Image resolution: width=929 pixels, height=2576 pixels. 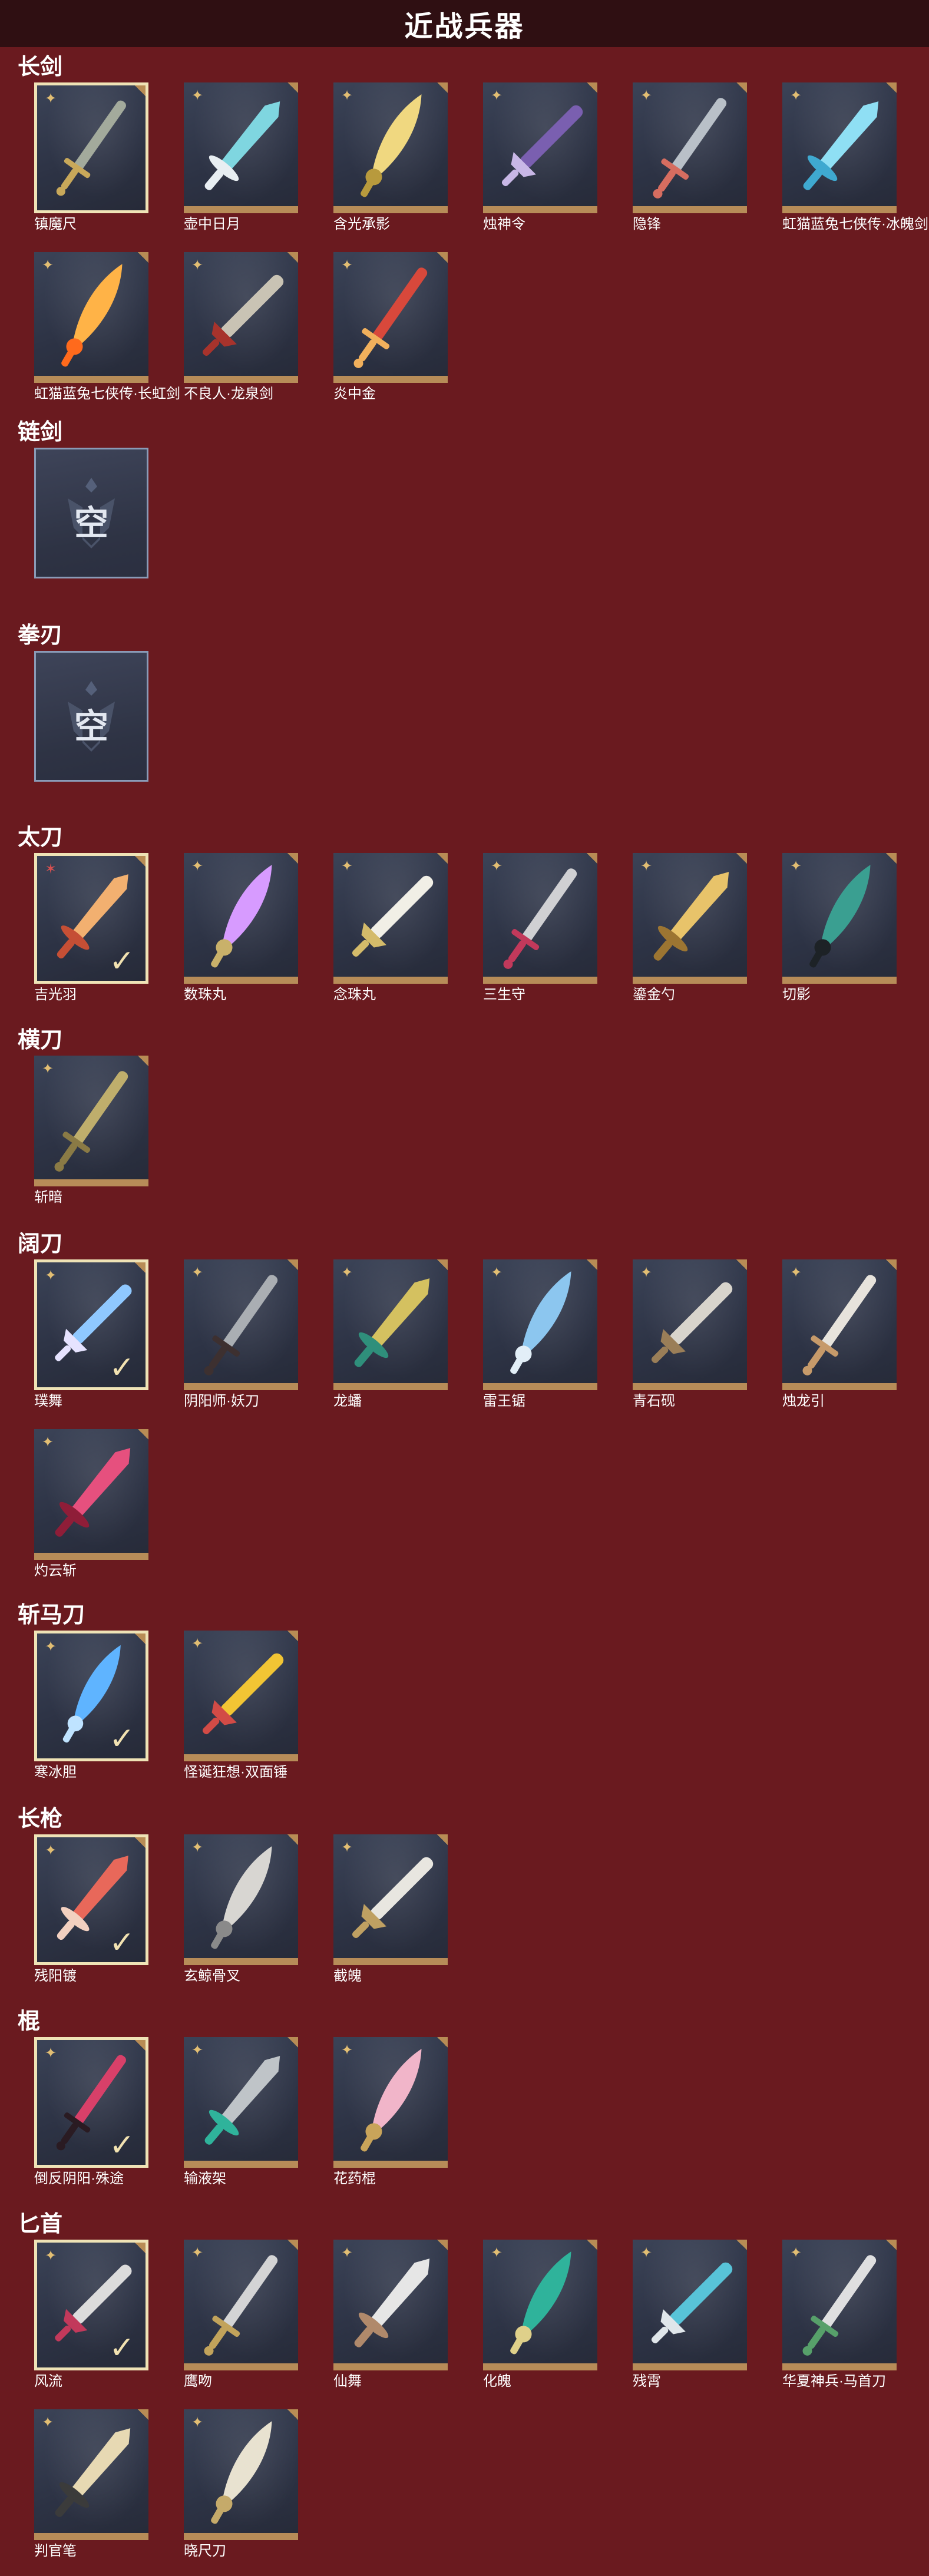 What do you see at coordinates (41, 2224) in the screenshot?
I see `section-label: 匕首` at bounding box center [41, 2224].